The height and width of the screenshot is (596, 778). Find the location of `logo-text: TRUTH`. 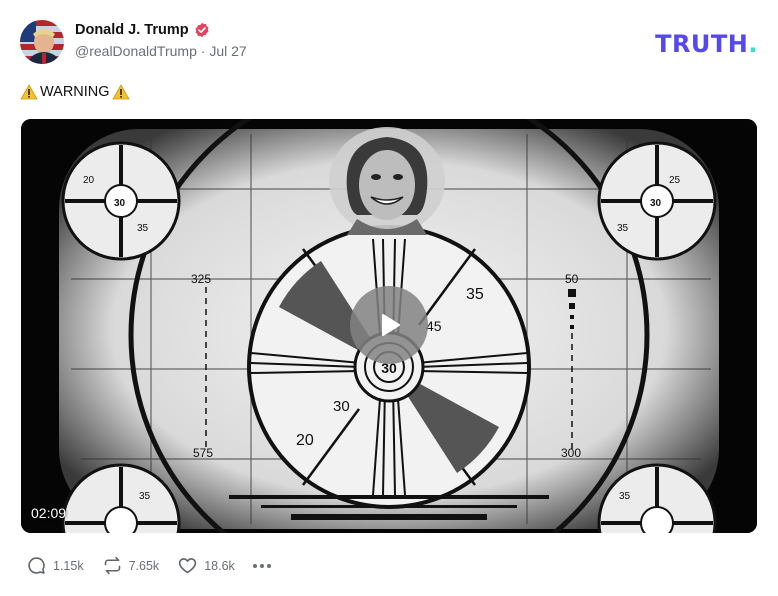

logo-text: TRUTH is located at coordinates (702, 44).